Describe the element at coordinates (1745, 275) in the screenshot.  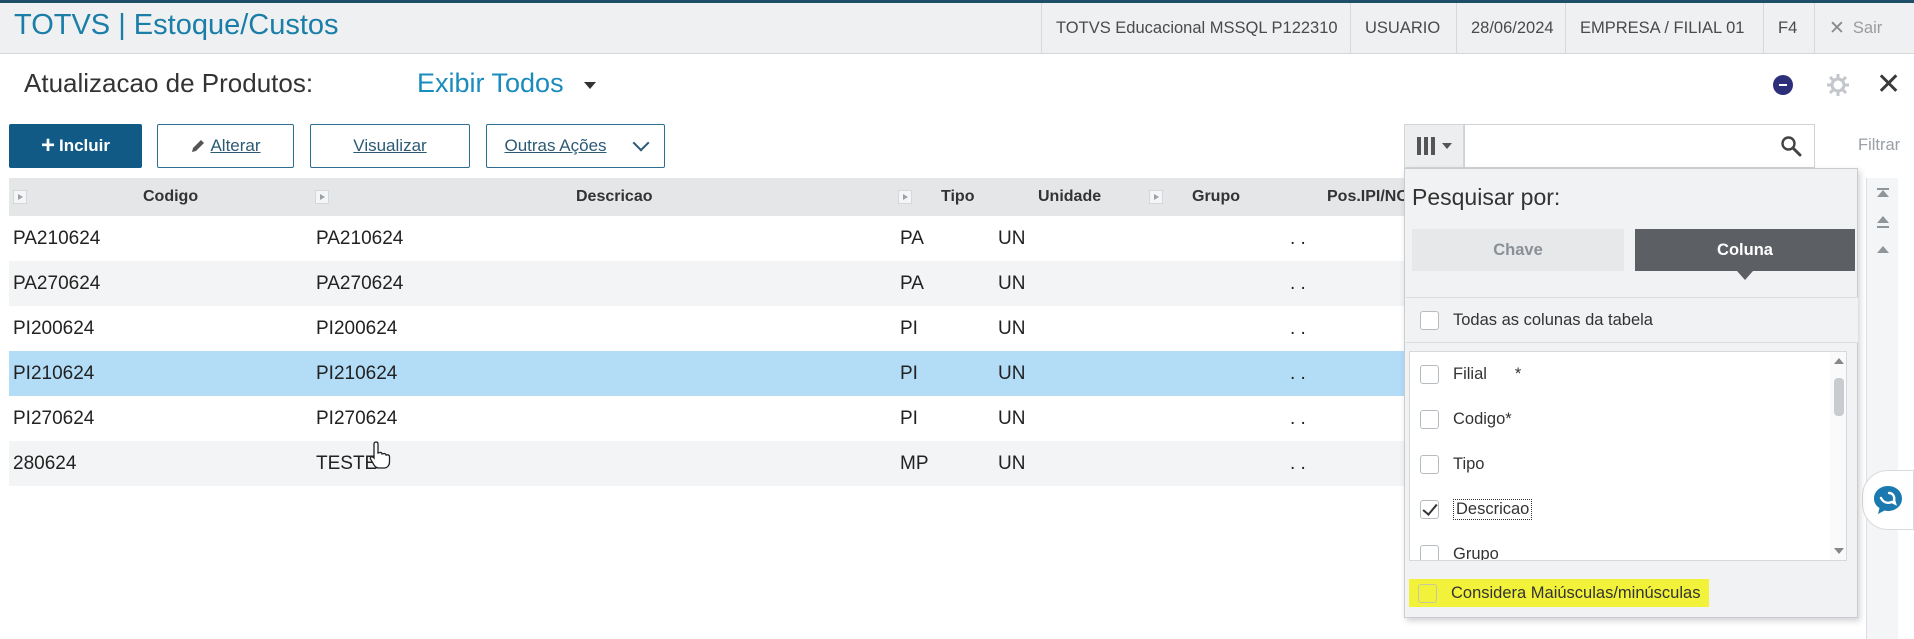
I see `tab-pointer-icon` at that location.